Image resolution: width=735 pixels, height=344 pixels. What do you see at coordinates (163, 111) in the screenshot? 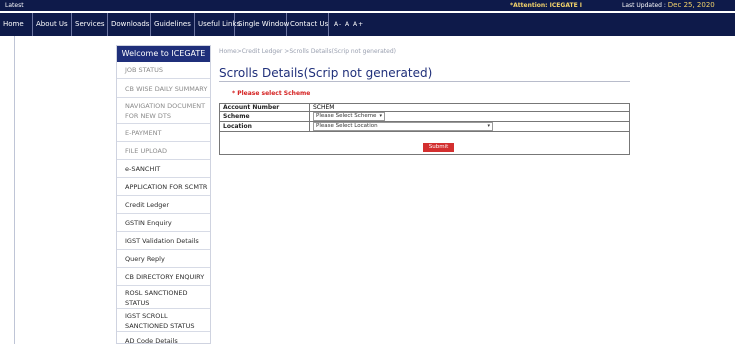
I see `sidebar-item-navigation-document: NAVIGATION DOCUMENT FOR NEW DTS` at bounding box center [163, 111].